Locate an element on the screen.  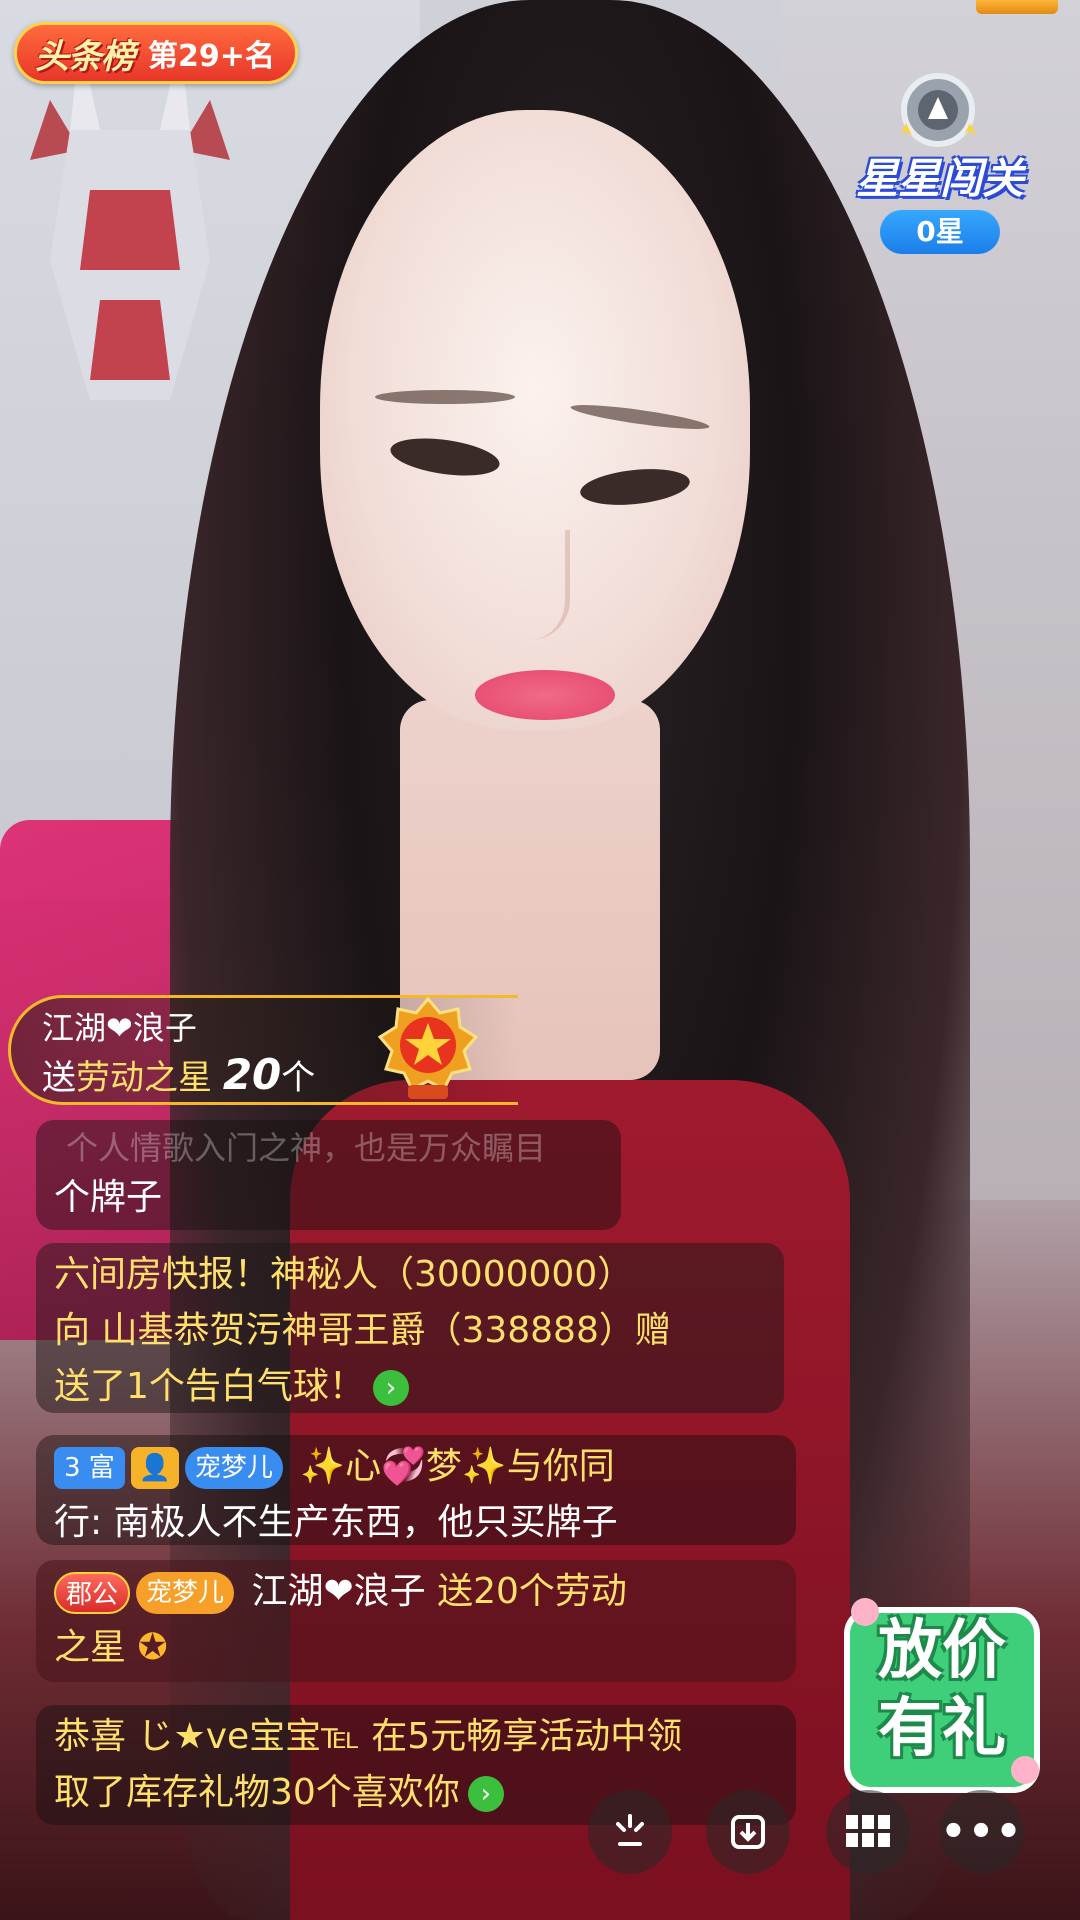
left-eyebrow is located at coordinates (445, 397).